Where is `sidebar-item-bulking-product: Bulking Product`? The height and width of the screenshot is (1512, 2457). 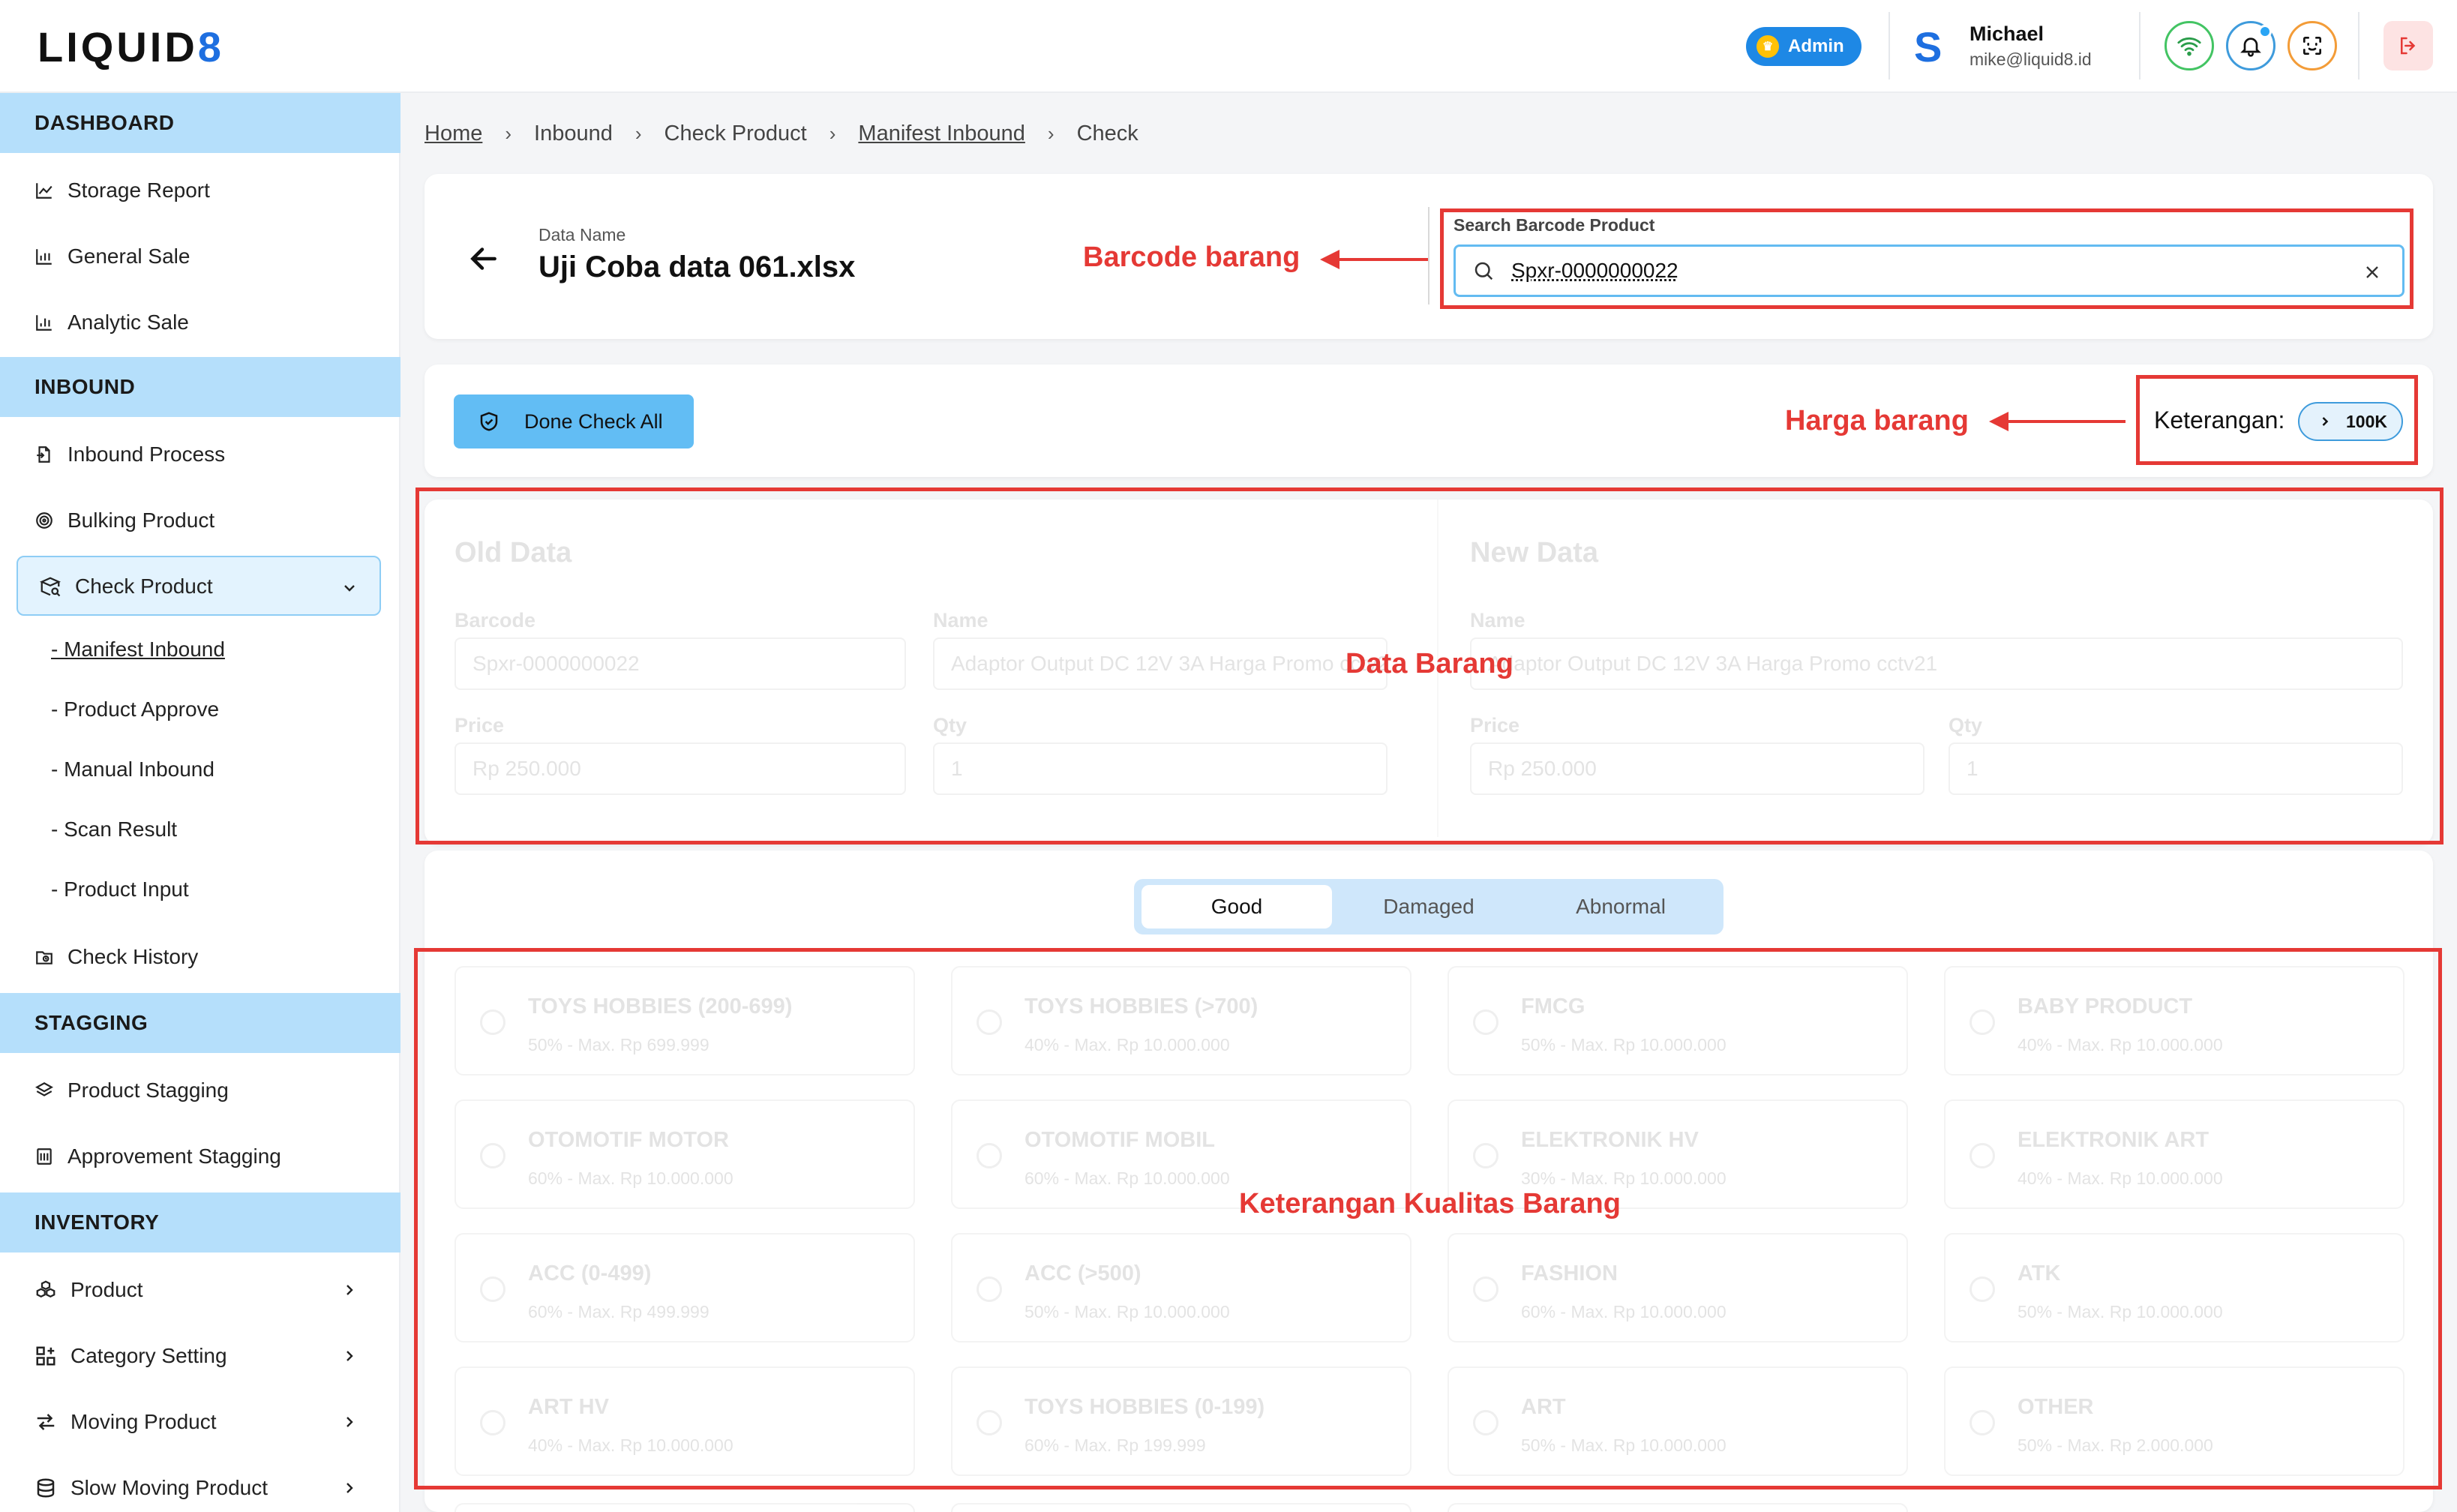 sidebar-item-bulking-product: Bulking Product is located at coordinates (124, 520).